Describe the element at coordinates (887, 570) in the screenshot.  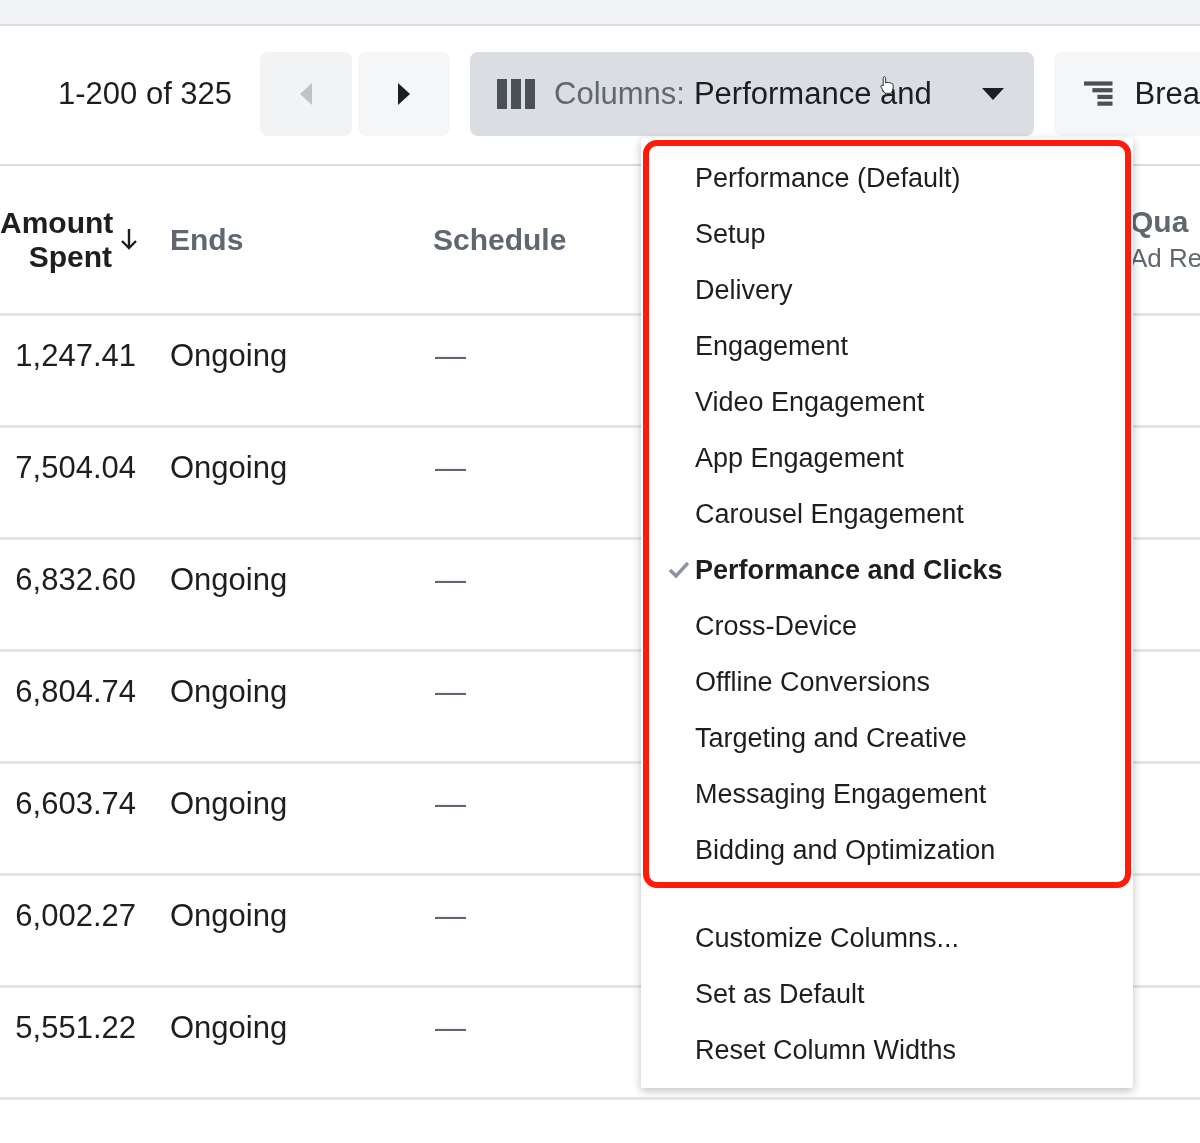
I see `column-preset-item: Performance and Clicks` at that location.